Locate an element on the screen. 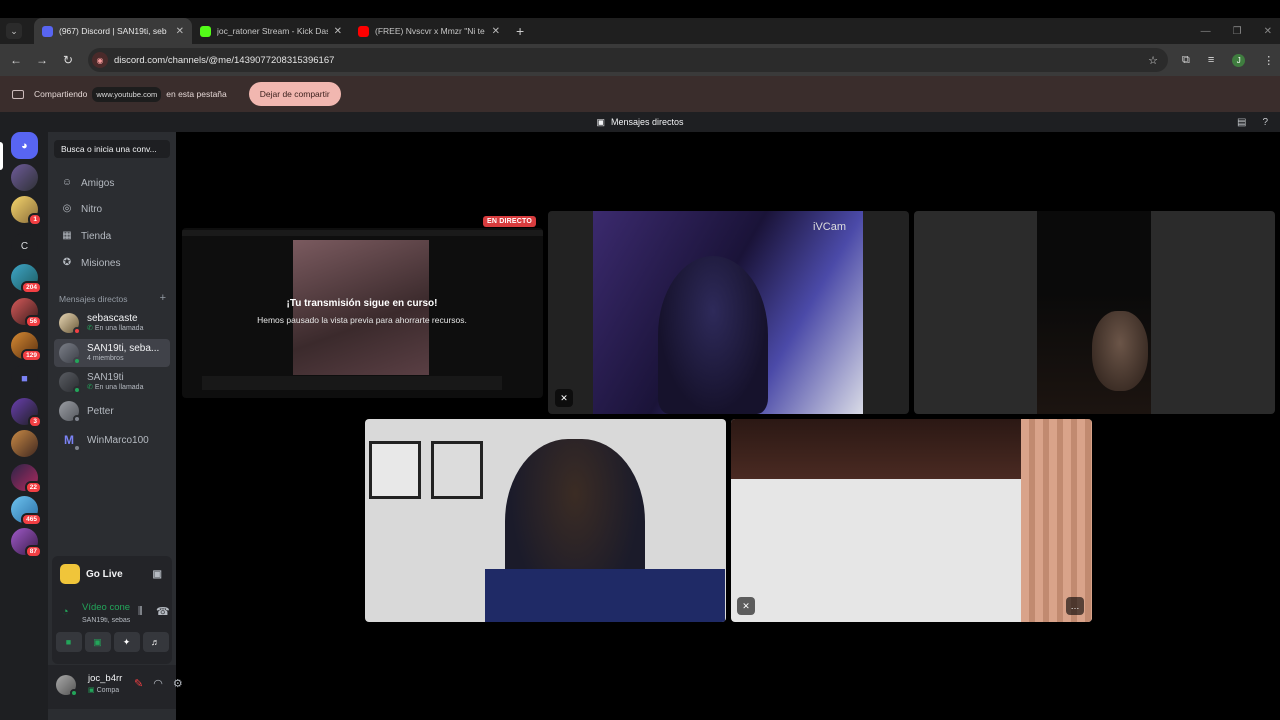  user-avatar is located at coordinates (67, 686).